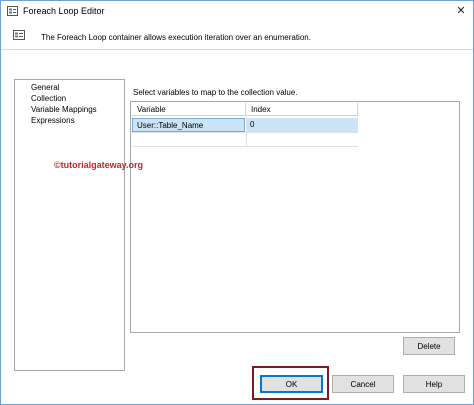 This screenshot has width=474, height=405. I want to click on column-header-index: Index, so click(302, 109).